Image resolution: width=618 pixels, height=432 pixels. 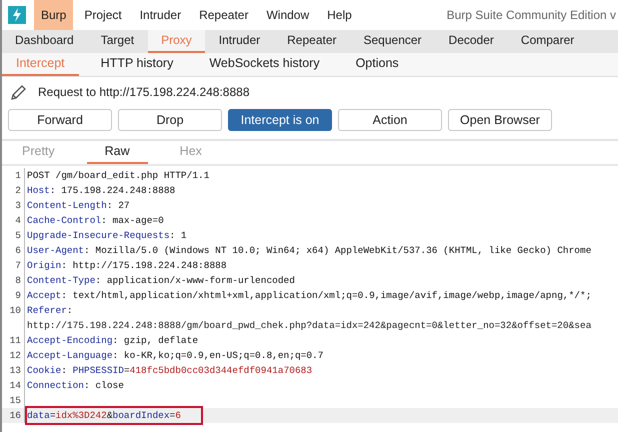 What do you see at coordinates (531, 15) in the screenshot?
I see `window-title: Burp Suite Community Edition v` at bounding box center [531, 15].